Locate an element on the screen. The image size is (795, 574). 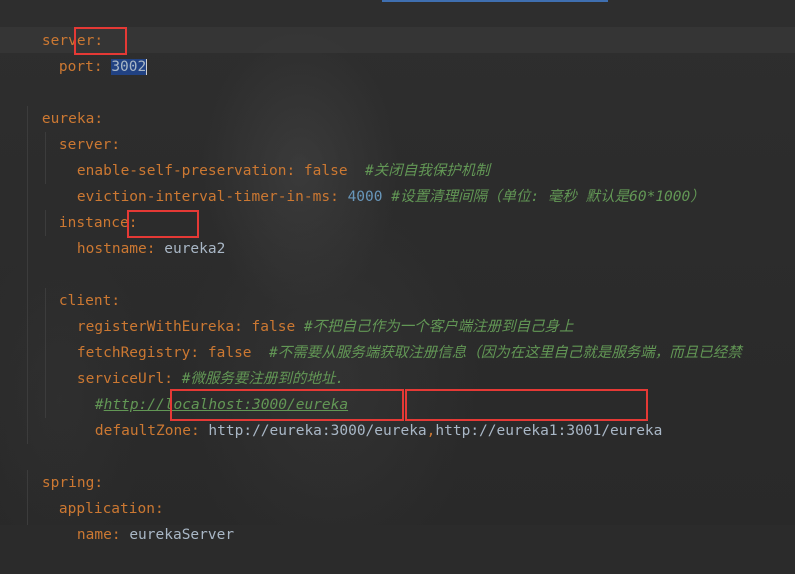
code-comment: #设置清理间隔（单位: 毫秒 默认是60*1000） is located at coordinates (548, 197).